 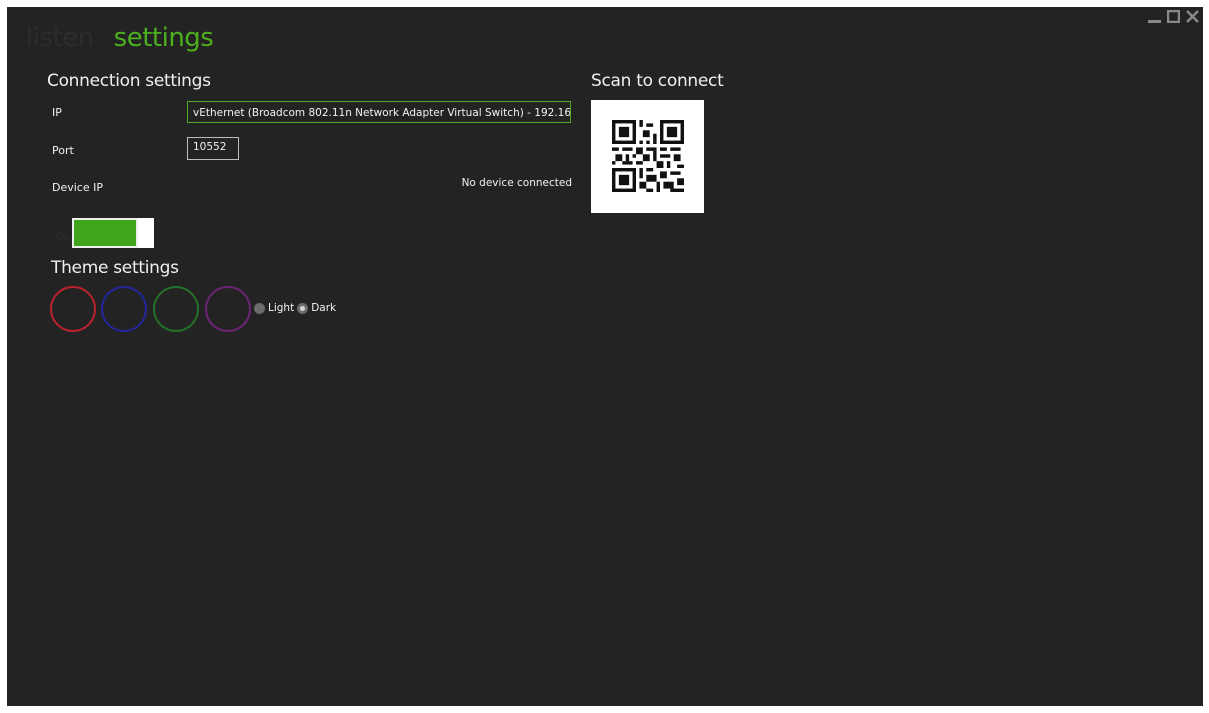 I want to click on port-label: Port, so click(x=63, y=150).